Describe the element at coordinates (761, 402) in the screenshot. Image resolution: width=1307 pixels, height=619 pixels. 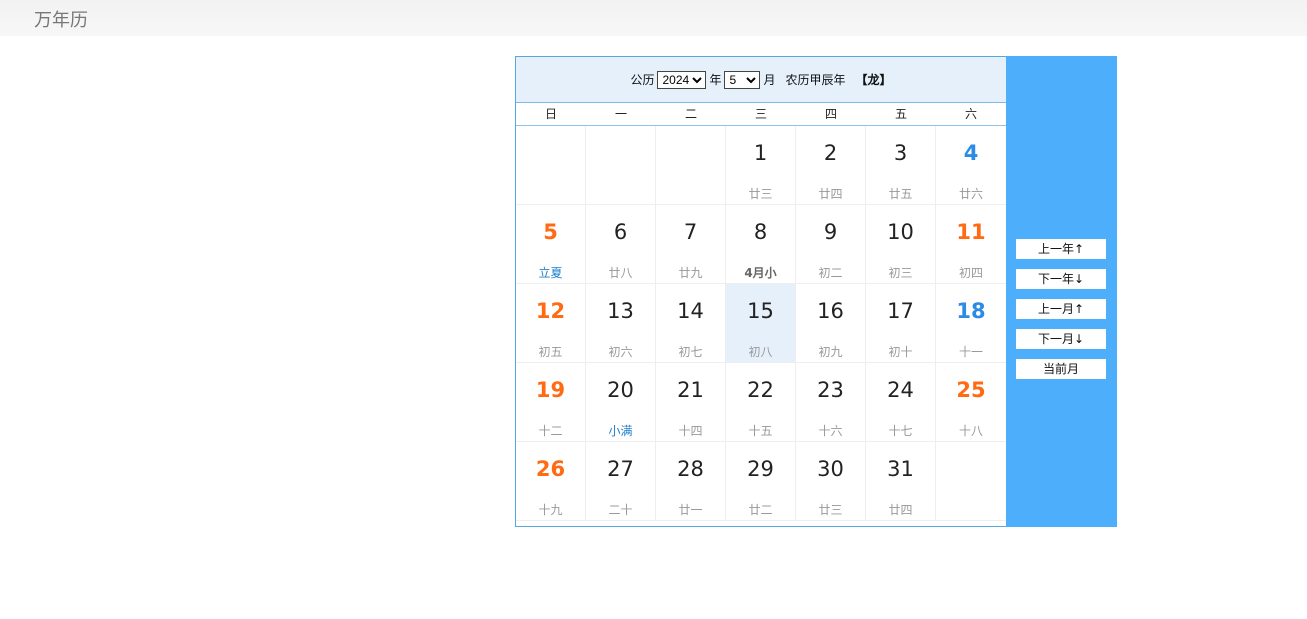
I see `day-cell: 22 十五` at that location.